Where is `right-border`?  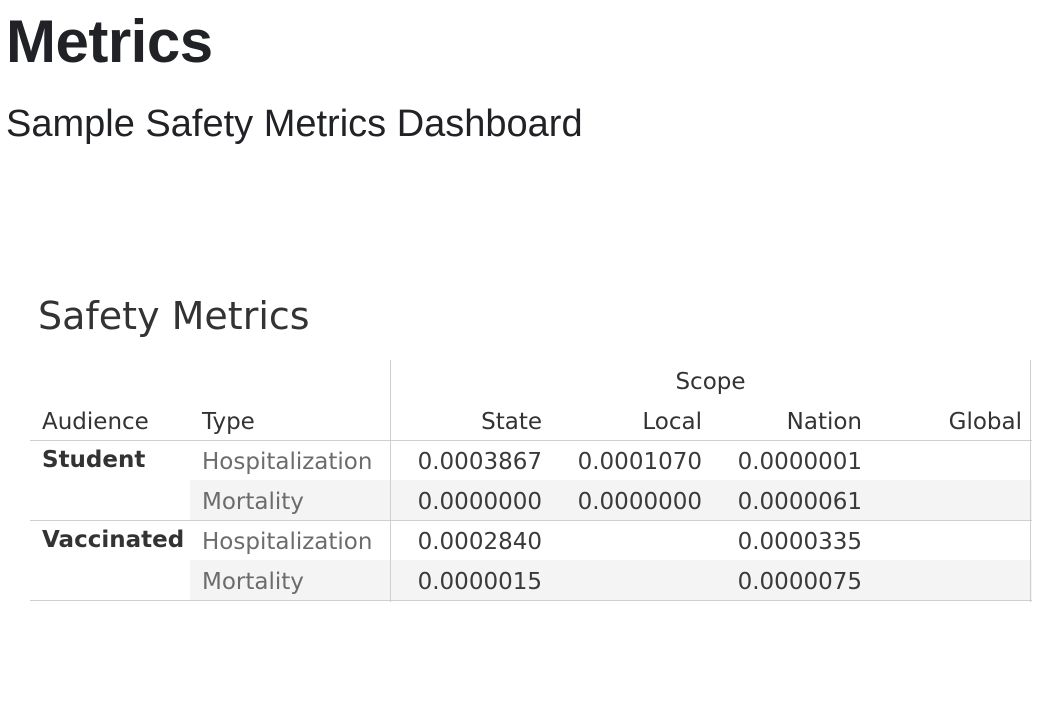
right-border is located at coordinates (1030, 481).